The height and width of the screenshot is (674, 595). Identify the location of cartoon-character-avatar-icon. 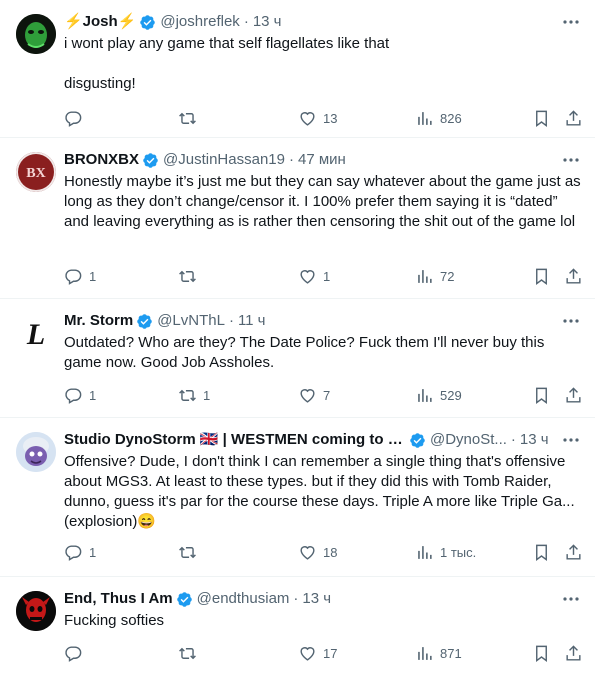
(36, 452).